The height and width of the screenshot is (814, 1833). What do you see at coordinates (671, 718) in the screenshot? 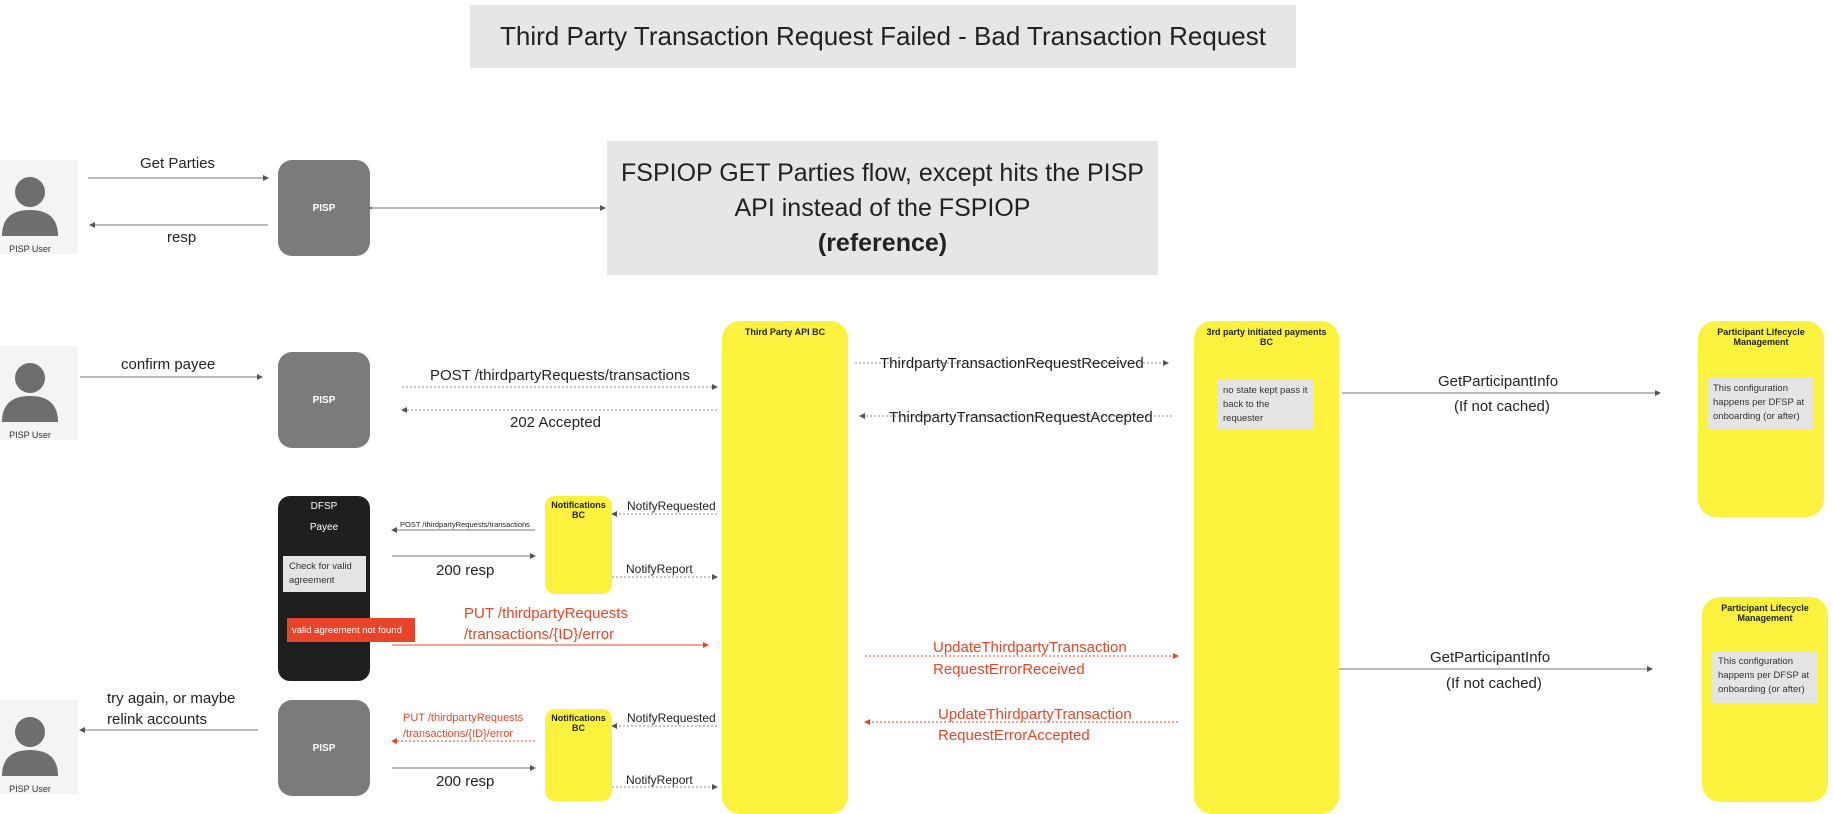
I see `msg-notify-requested-2: NotifyRequested` at bounding box center [671, 718].